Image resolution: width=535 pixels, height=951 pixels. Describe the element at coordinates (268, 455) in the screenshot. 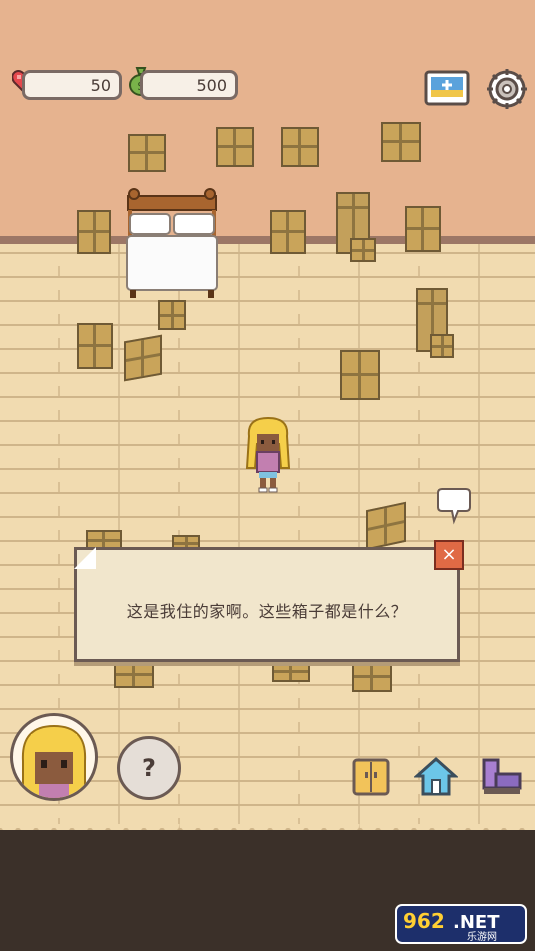

I see `player-character` at that location.